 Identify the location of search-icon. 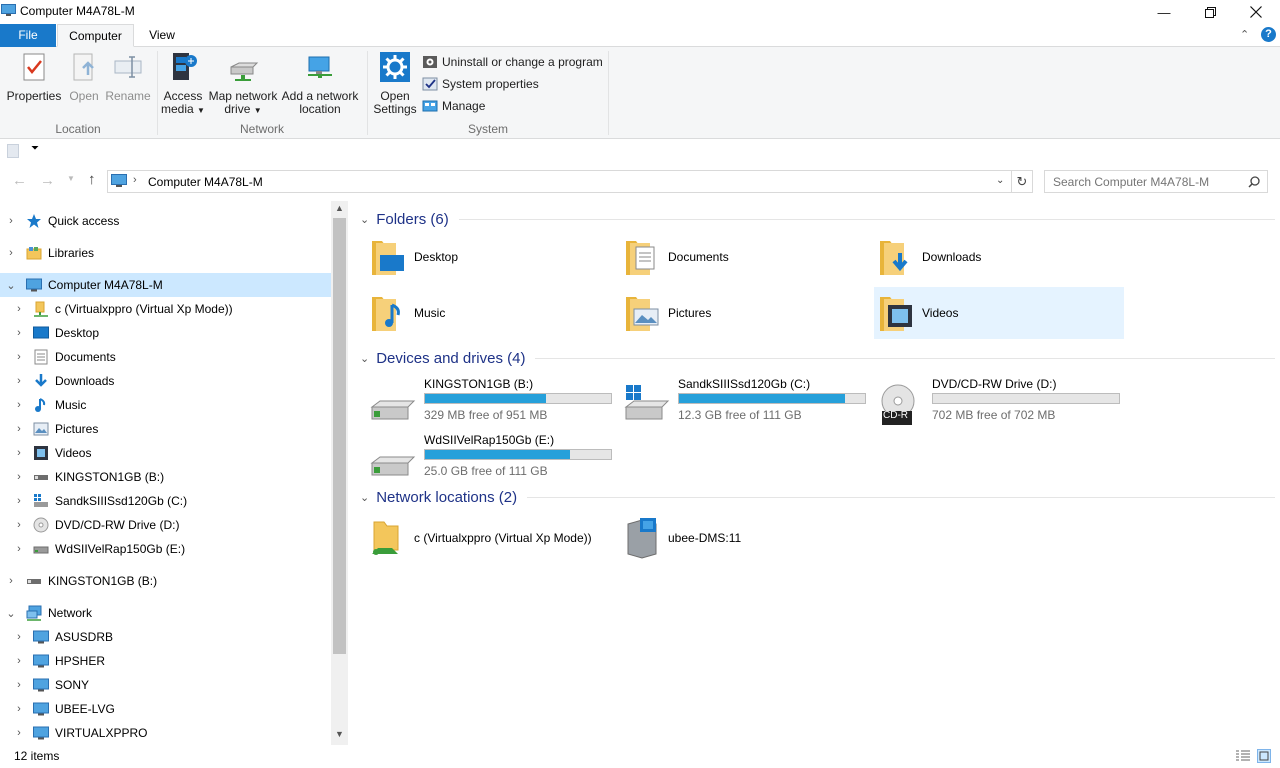
(1254, 182).